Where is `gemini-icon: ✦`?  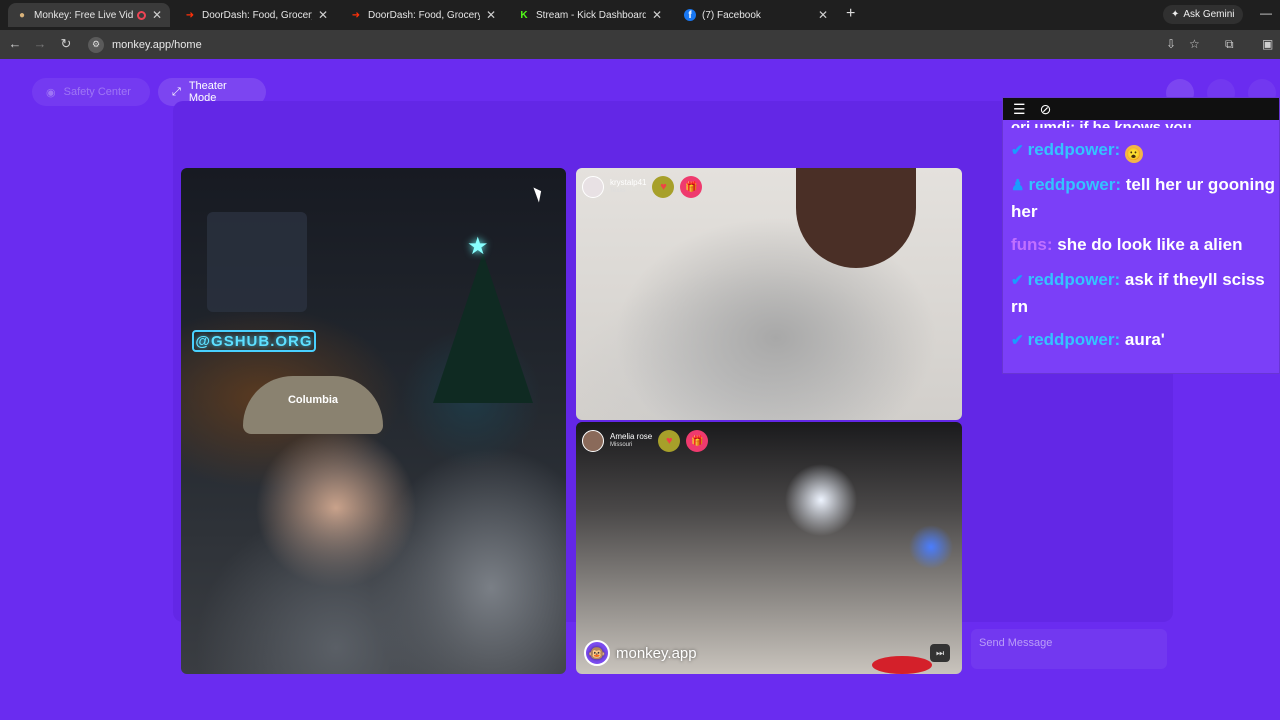
gemini-icon: ✦ is located at coordinates (1175, 14).